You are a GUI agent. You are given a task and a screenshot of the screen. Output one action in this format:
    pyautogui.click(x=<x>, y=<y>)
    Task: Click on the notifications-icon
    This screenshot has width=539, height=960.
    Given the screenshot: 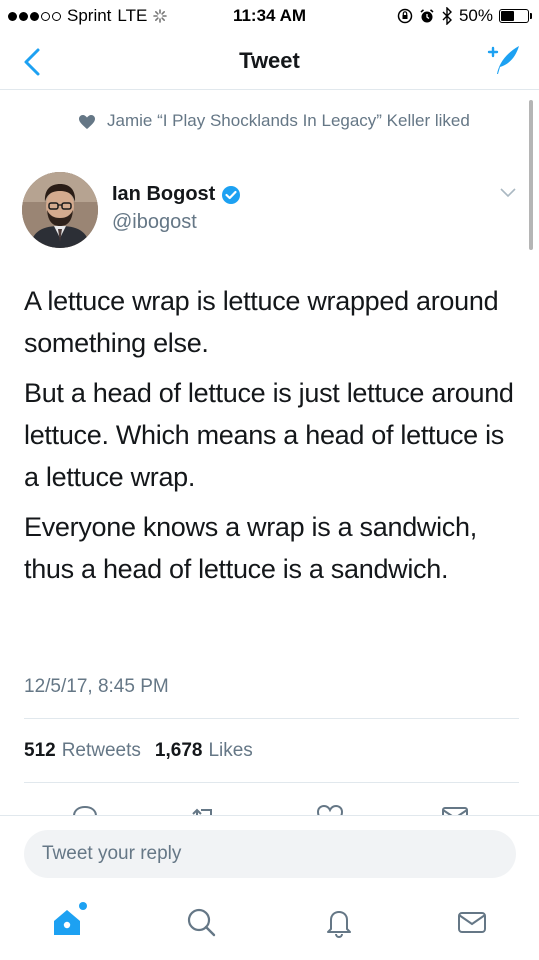 What is the action you would take?
    pyautogui.click(x=339, y=925)
    